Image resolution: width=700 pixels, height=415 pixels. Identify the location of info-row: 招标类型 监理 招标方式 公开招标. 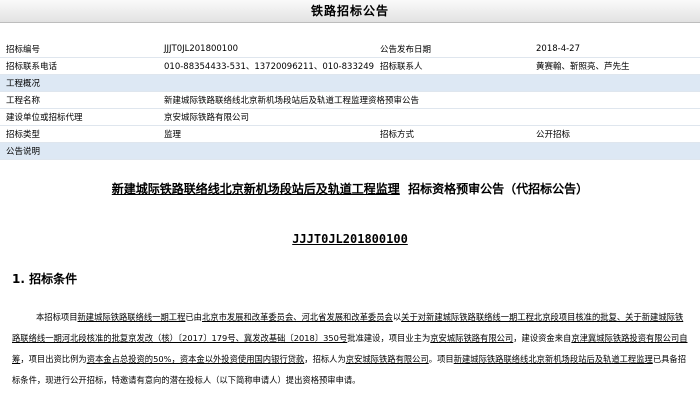
(350, 134).